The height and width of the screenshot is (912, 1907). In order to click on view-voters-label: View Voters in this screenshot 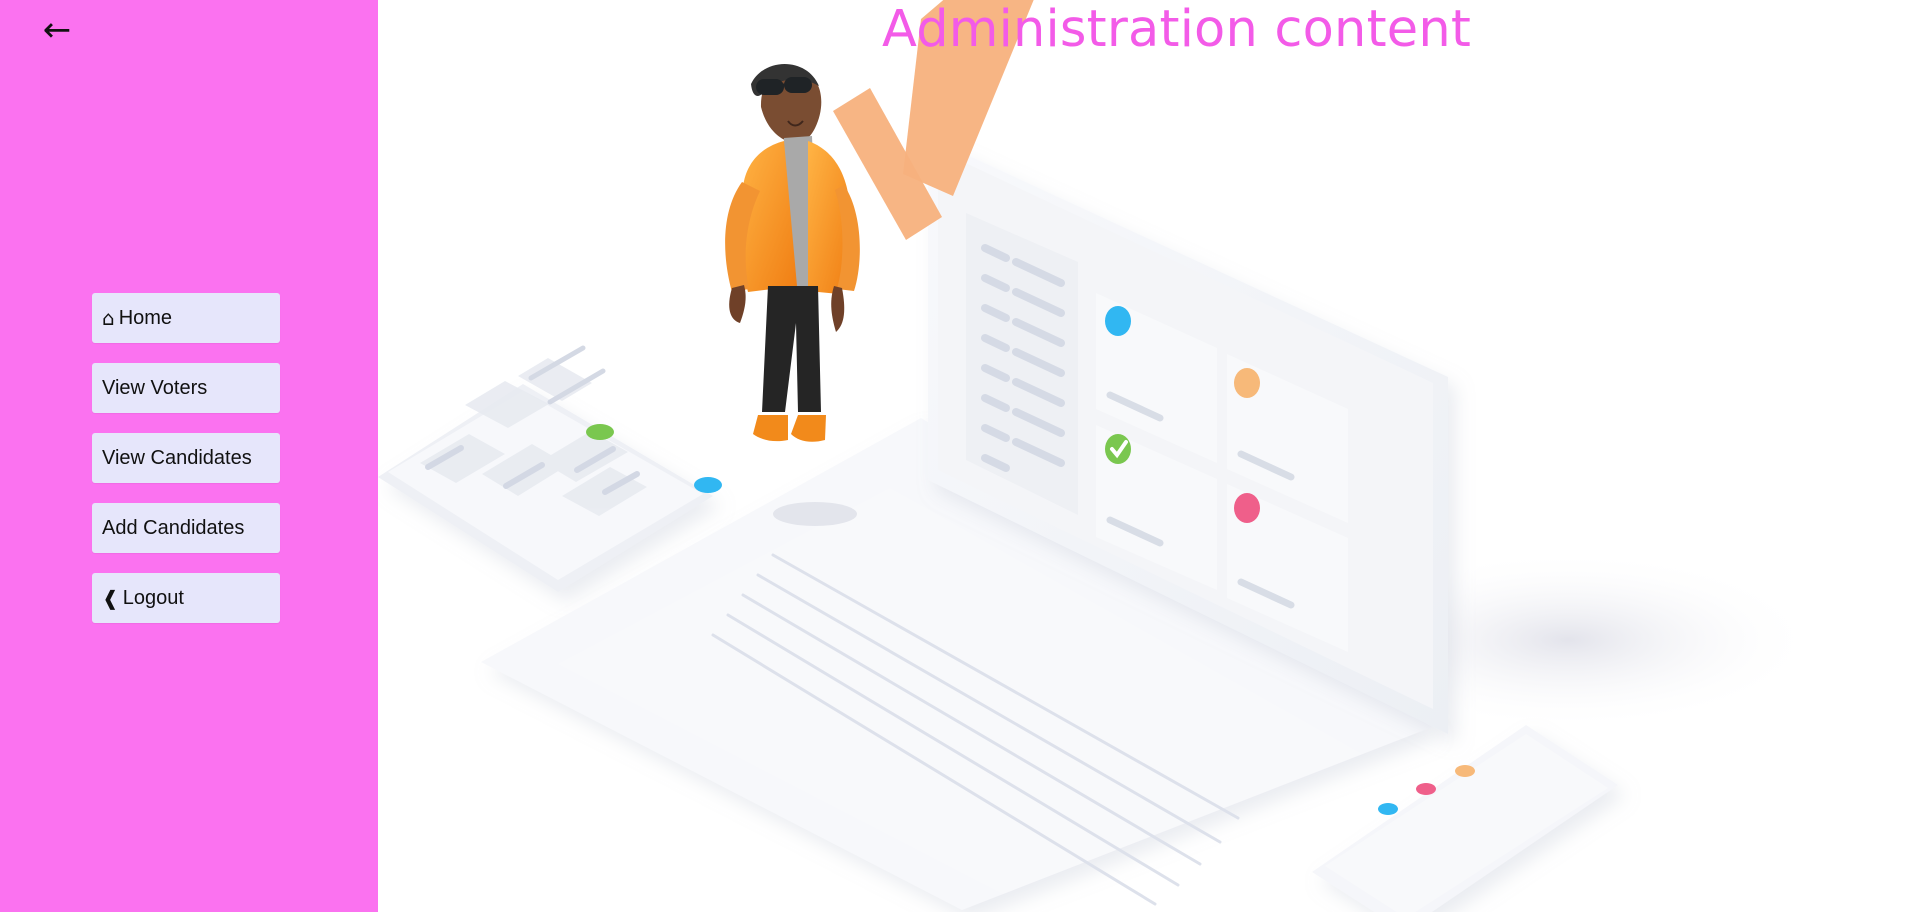, I will do `click(155, 387)`.